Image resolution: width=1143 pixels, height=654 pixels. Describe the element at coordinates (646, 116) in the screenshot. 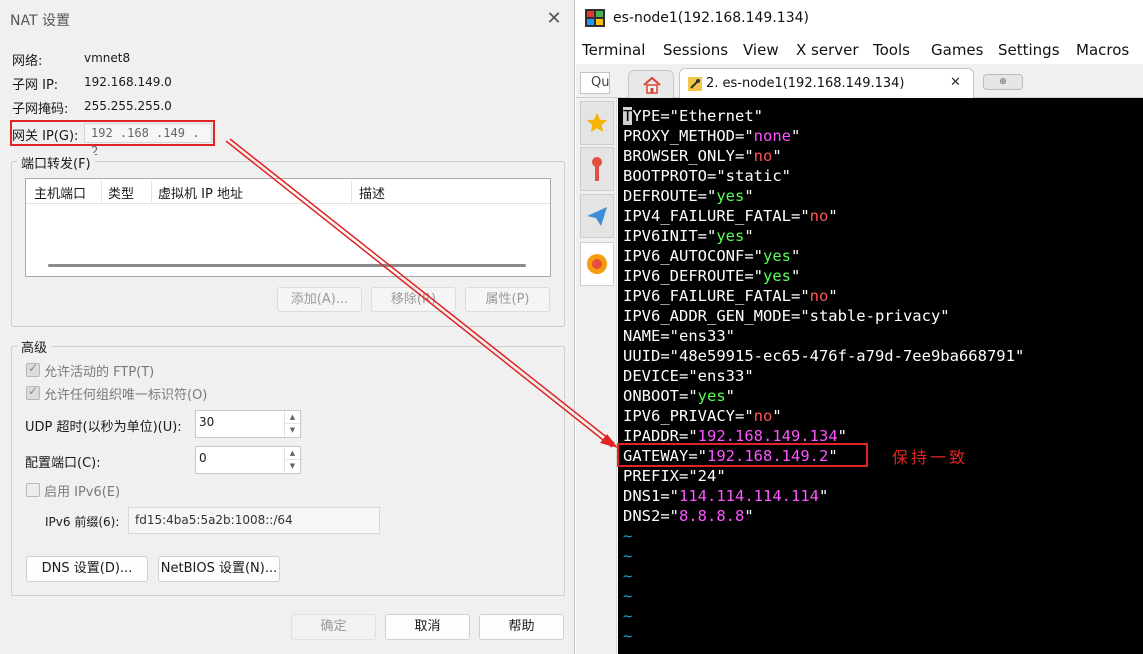

I see `config-key: TYPE=` at that location.